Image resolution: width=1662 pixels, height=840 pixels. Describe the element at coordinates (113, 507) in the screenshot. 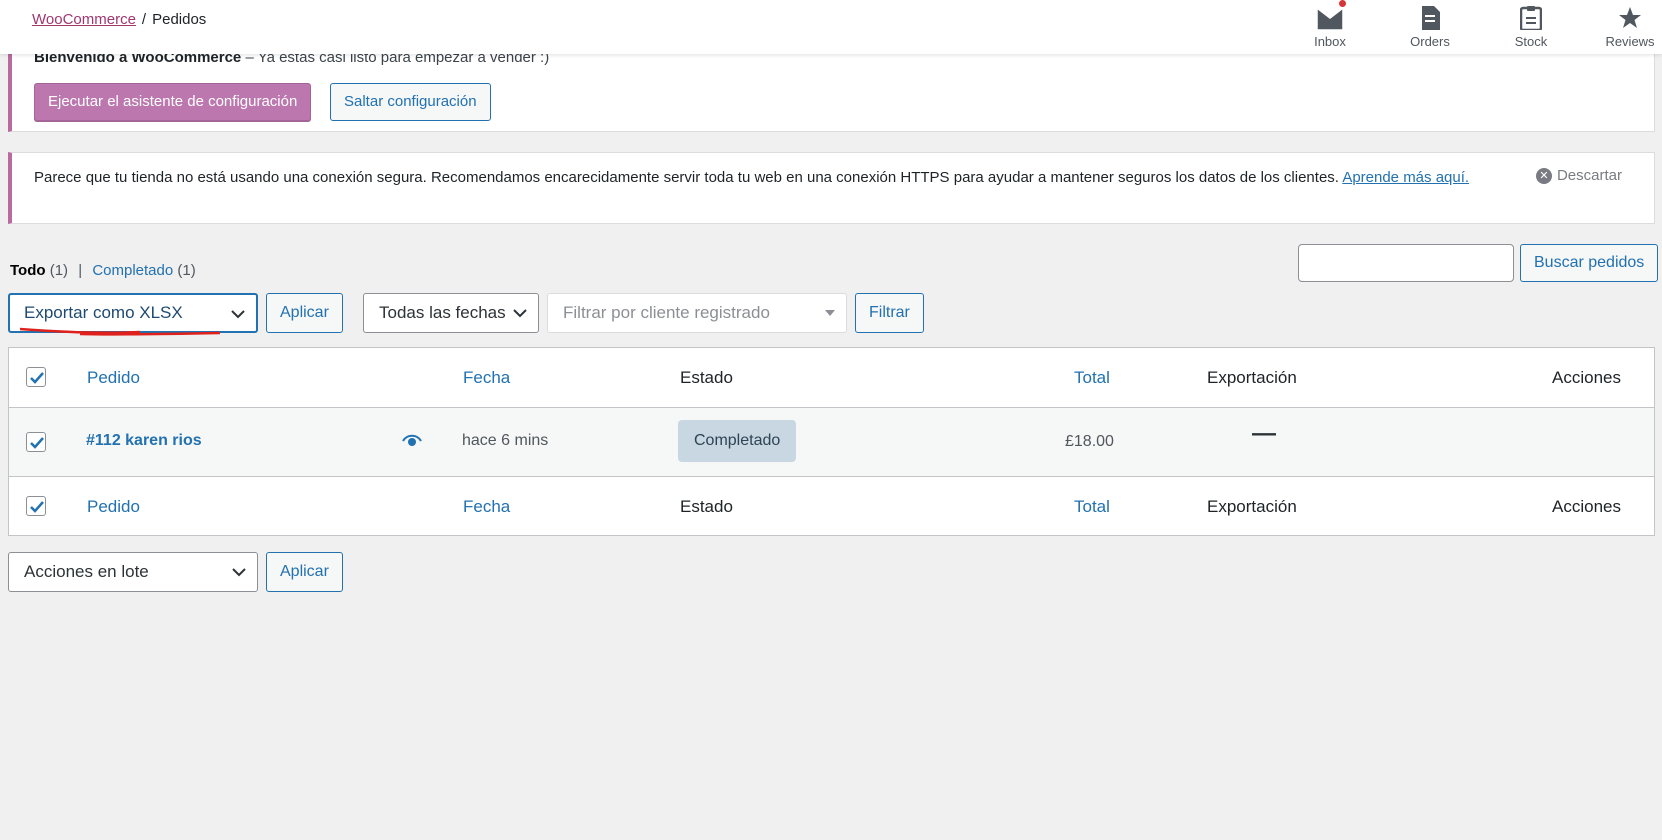

I see `column-order-footer: Pedido` at that location.